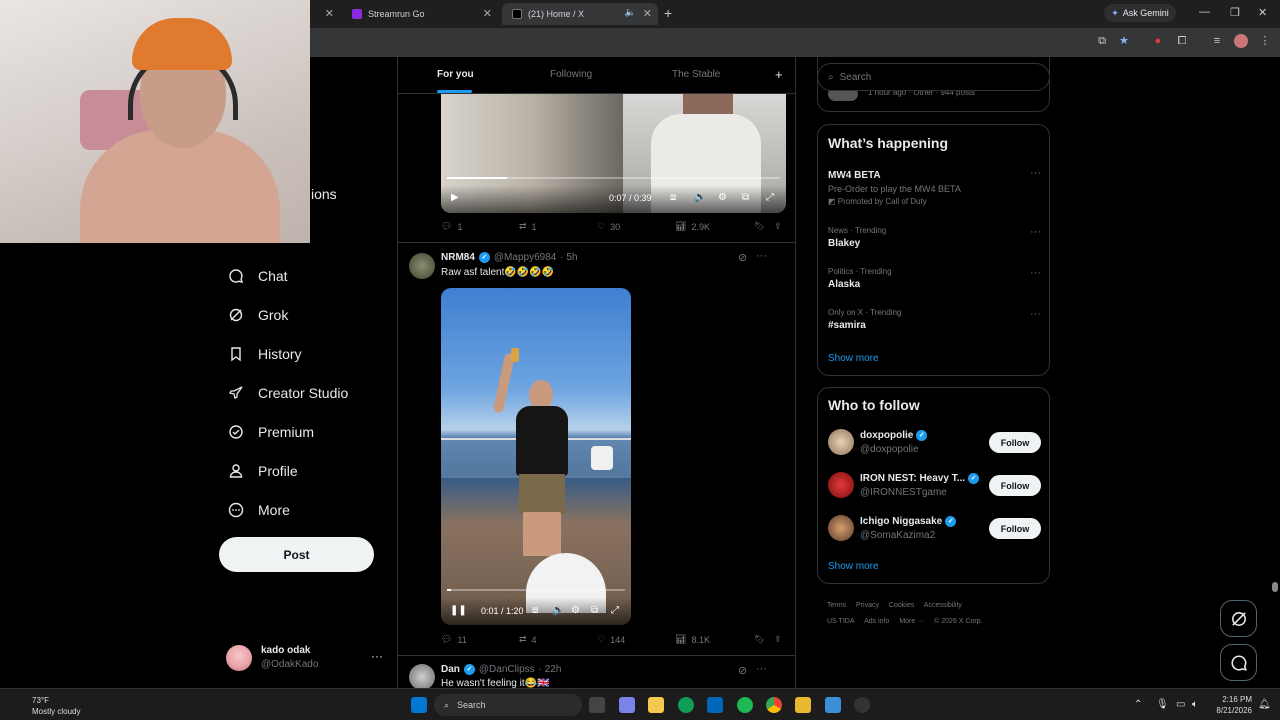  Describe the element at coordinates (668, 13) in the screenshot. I see `new-tab-button: +` at that location.